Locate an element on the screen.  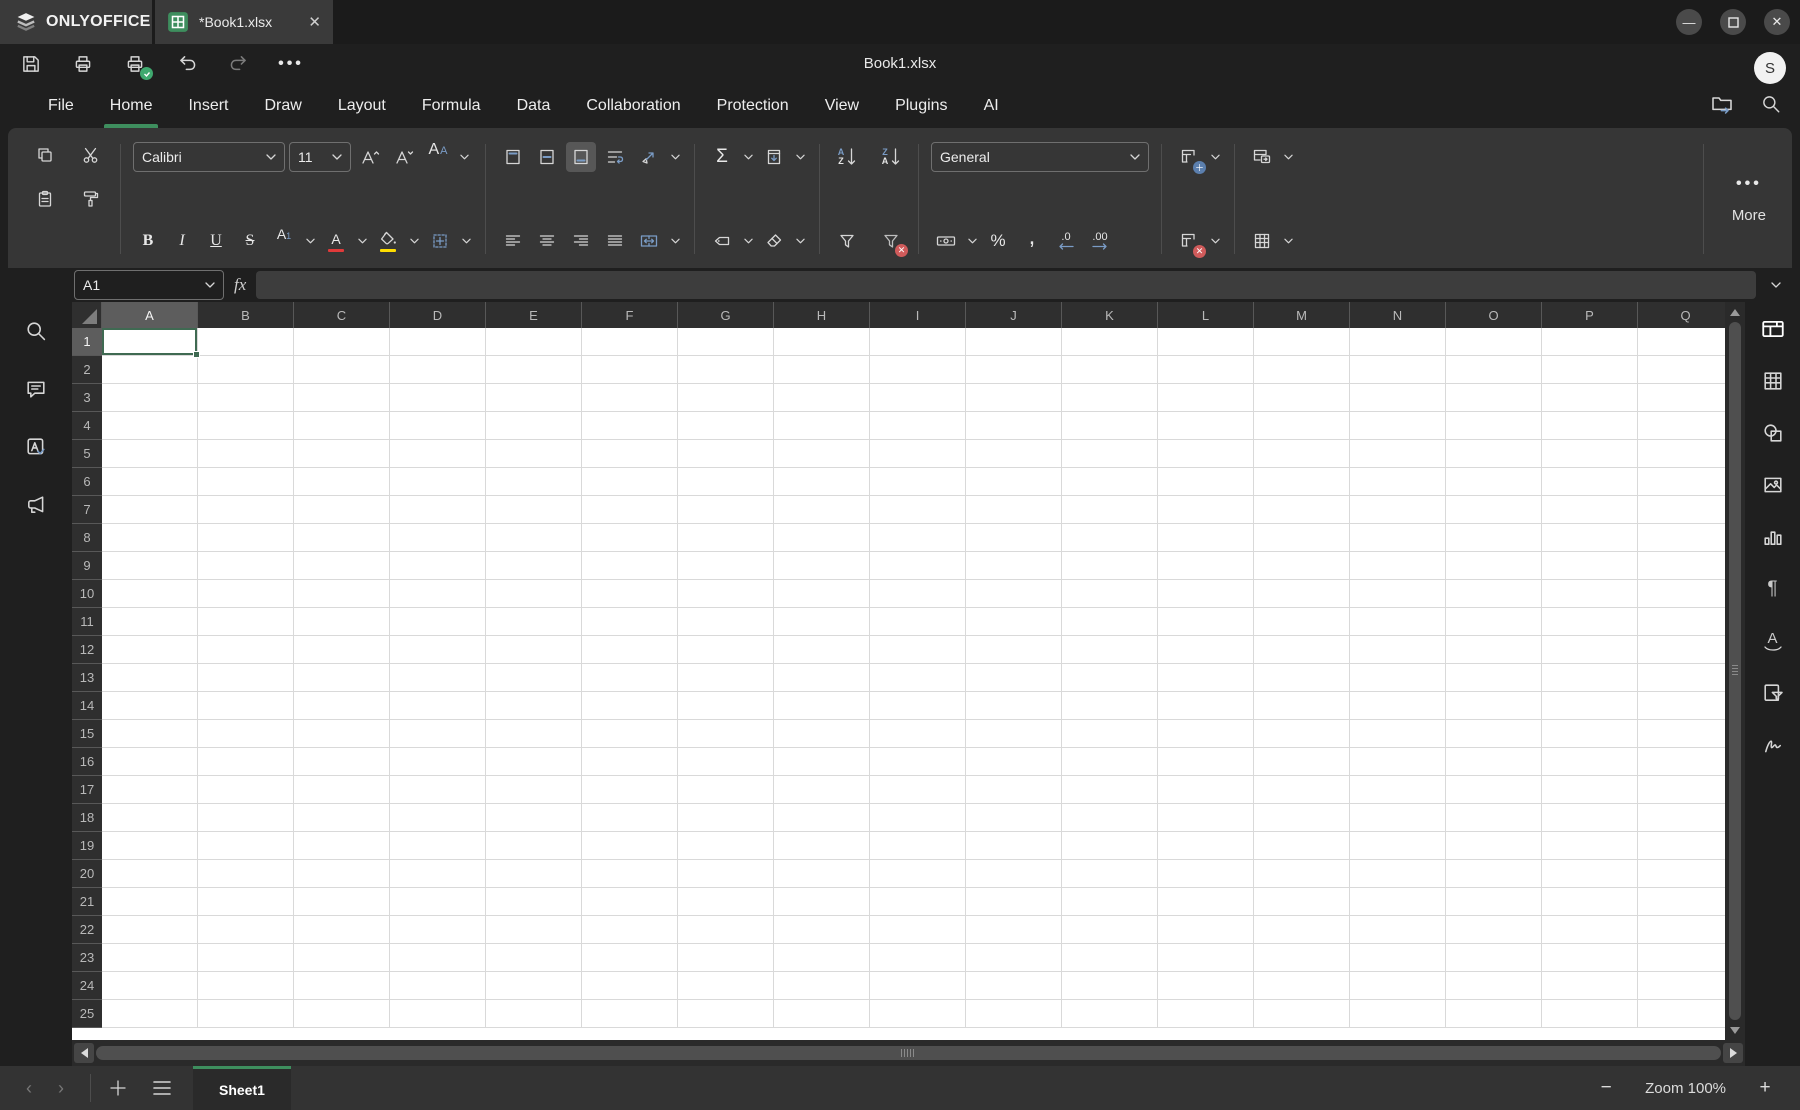
align-top-button is located at coordinates (513, 157).